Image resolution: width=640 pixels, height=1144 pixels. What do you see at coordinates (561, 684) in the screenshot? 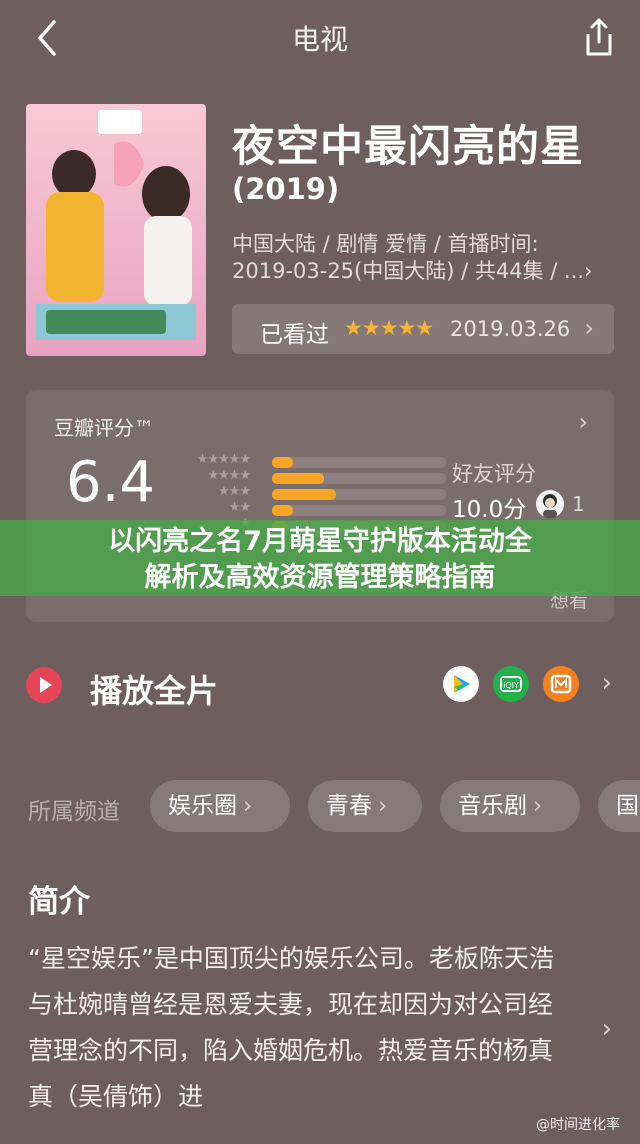
I see `mango-tv-icon` at bounding box center [561, 684].